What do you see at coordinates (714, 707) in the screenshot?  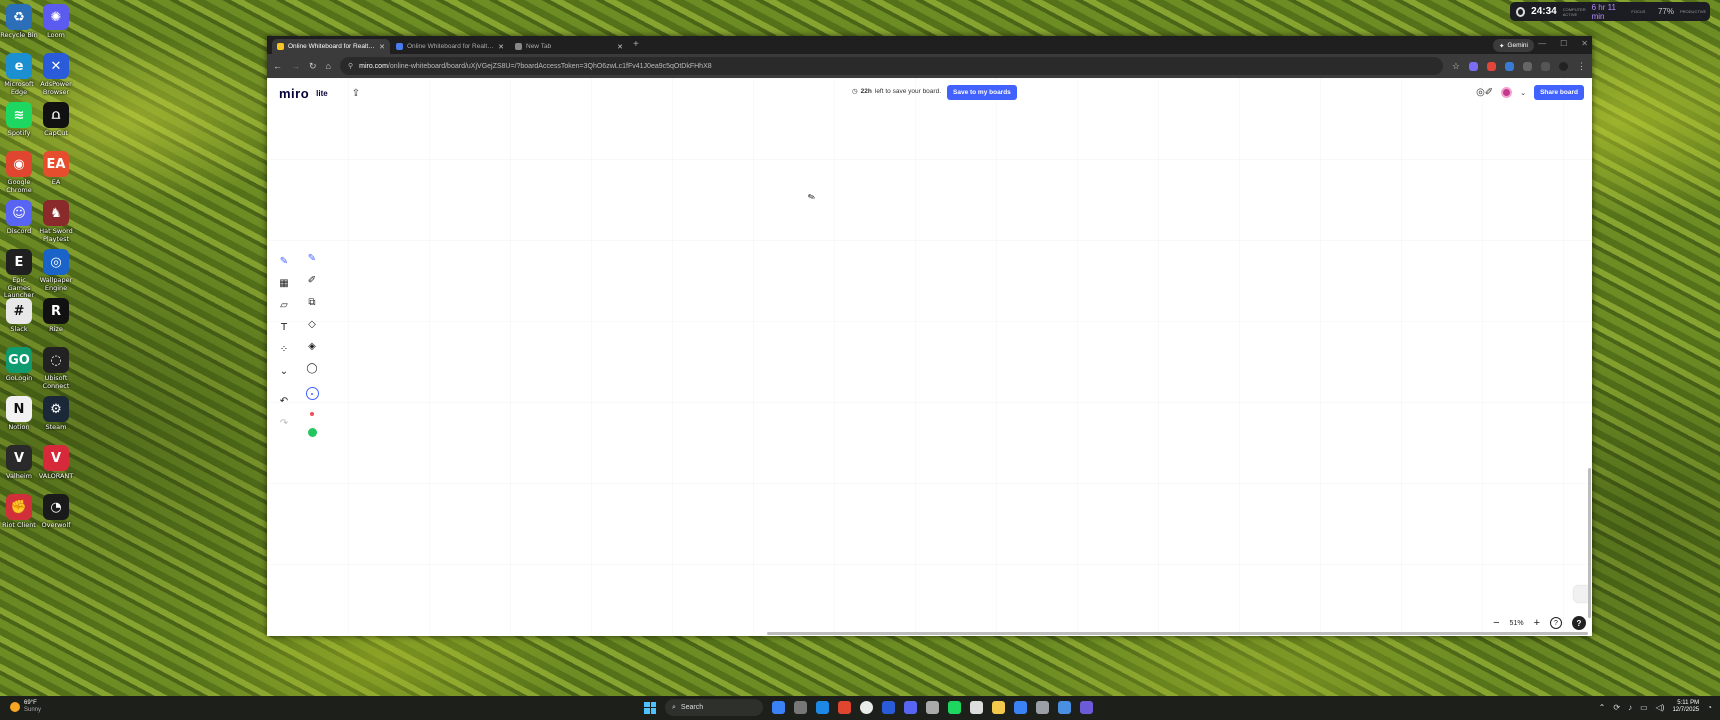 I see `taskbar-search: ⌕ Search` at bounding box center [714, 707].